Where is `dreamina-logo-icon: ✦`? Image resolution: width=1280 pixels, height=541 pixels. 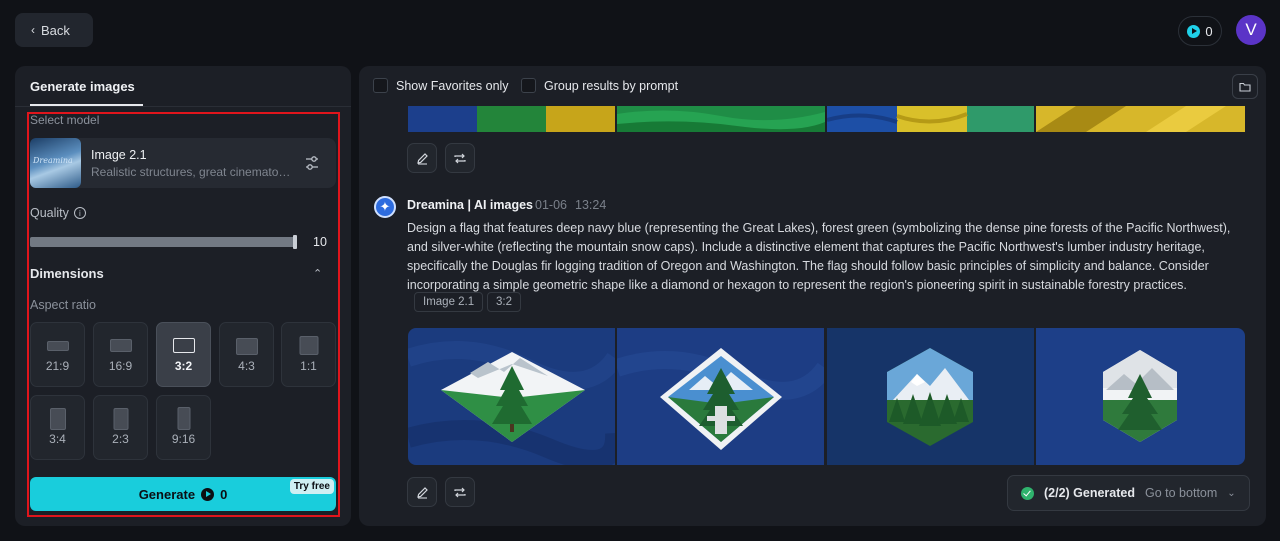 dreamina-logo-icon: ✦ is located at coordinates (385, 207).